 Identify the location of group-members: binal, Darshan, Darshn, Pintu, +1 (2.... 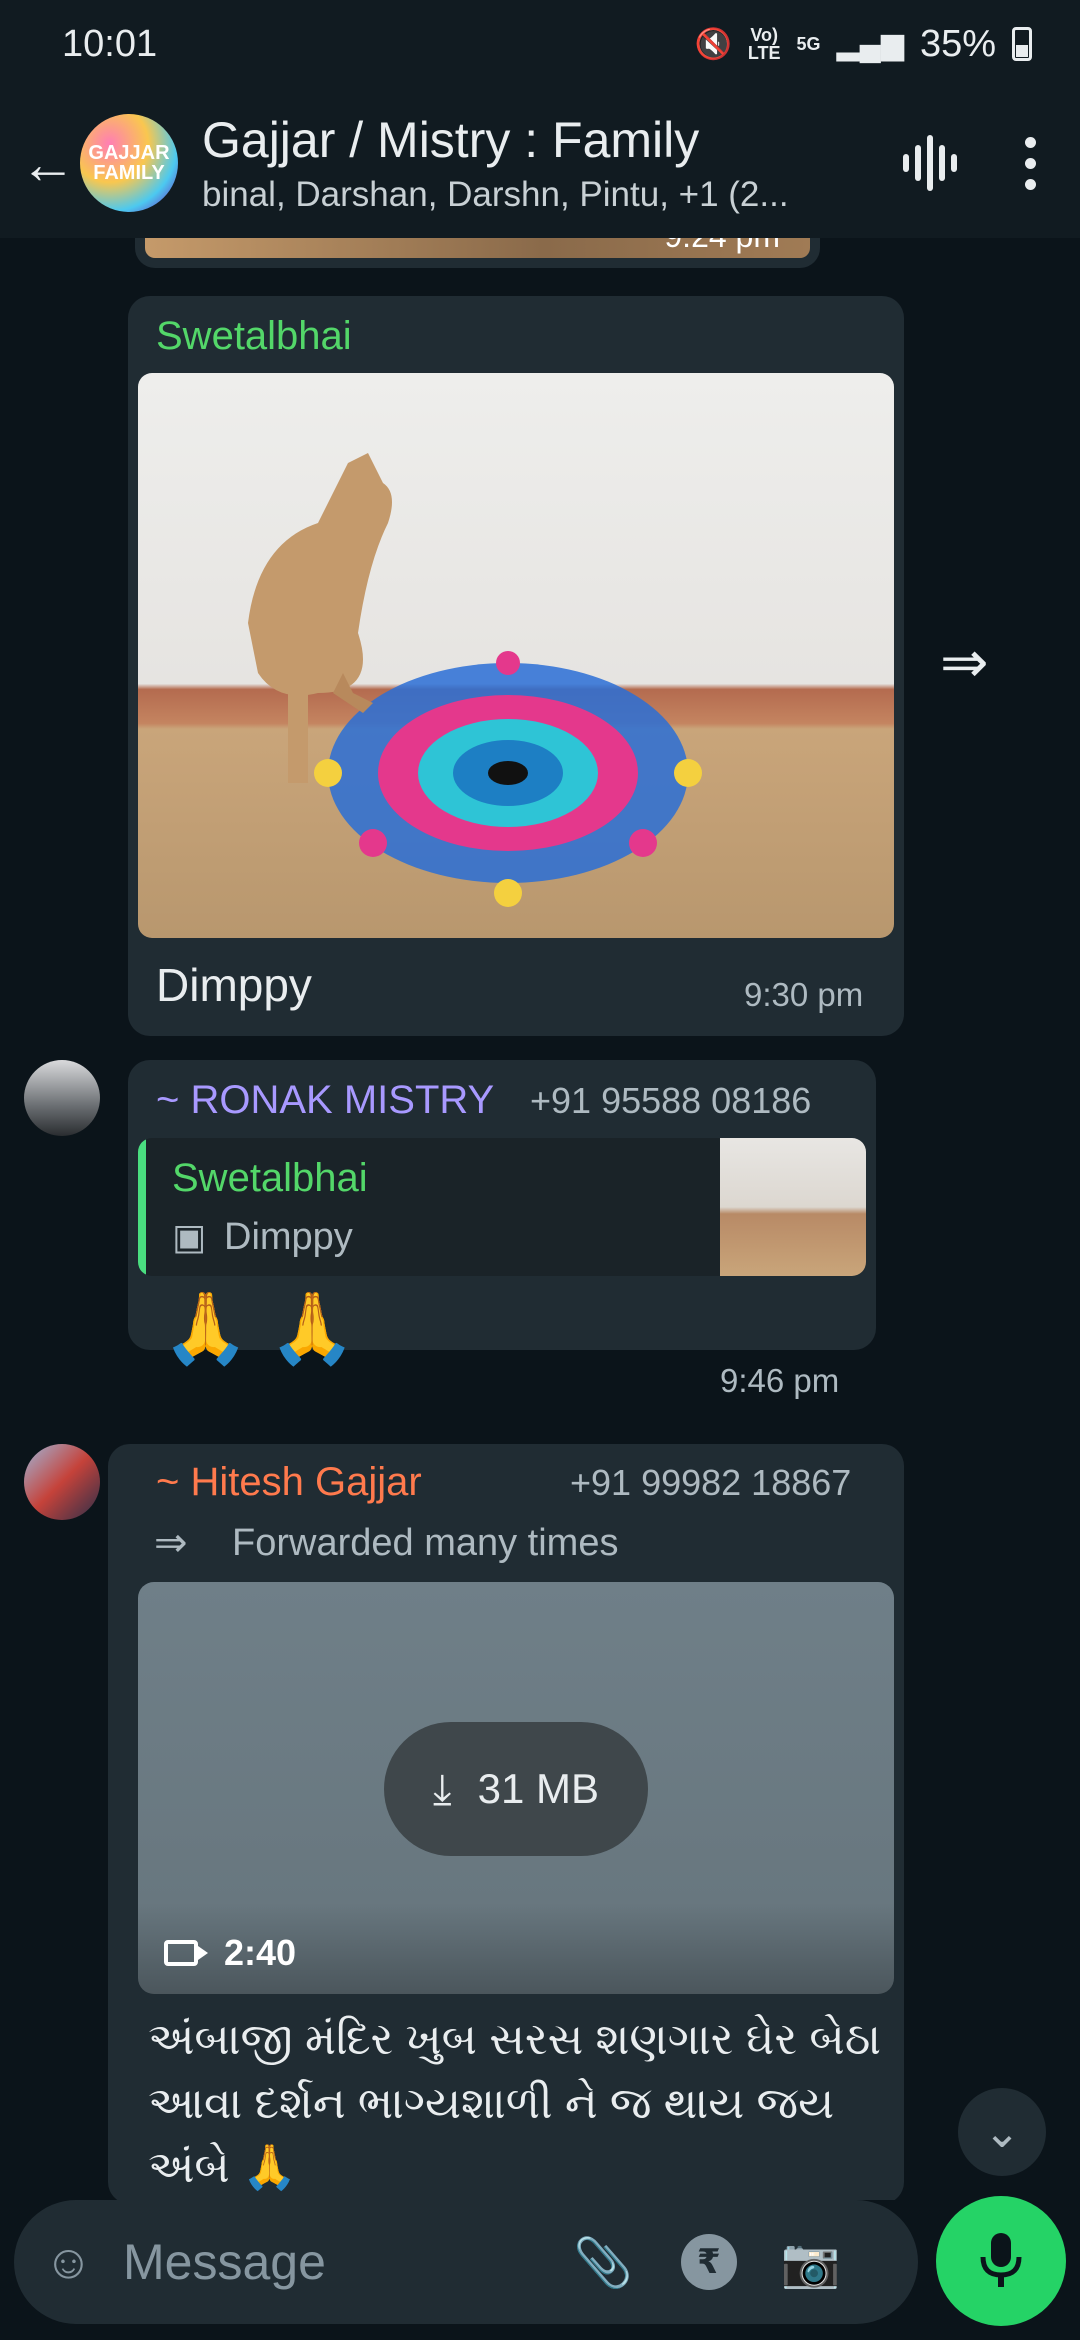
(495, 194).